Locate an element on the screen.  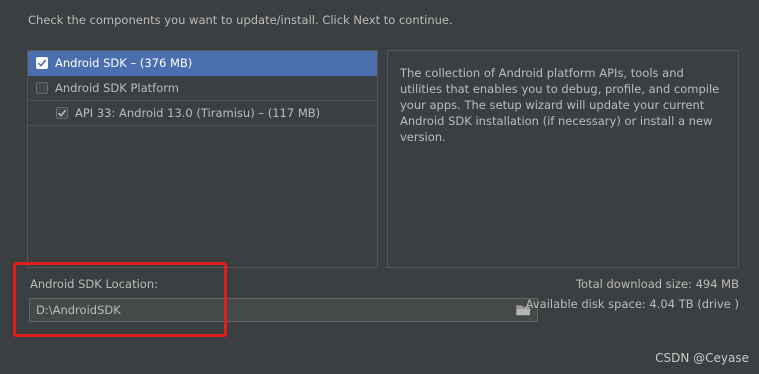
sdk-location-field is located at coordinates (283, 310).